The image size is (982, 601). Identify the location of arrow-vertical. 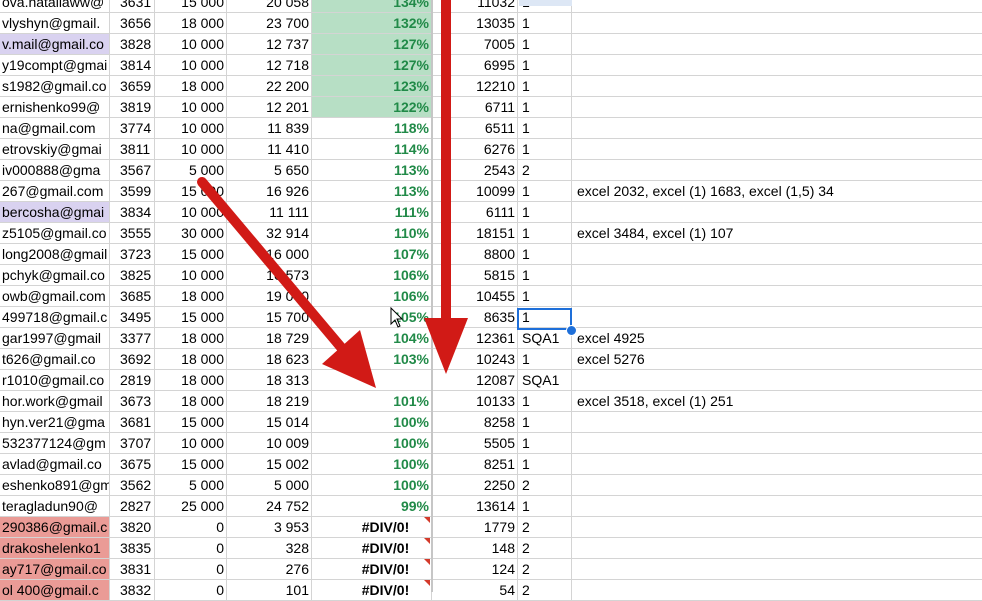
(446, 187).